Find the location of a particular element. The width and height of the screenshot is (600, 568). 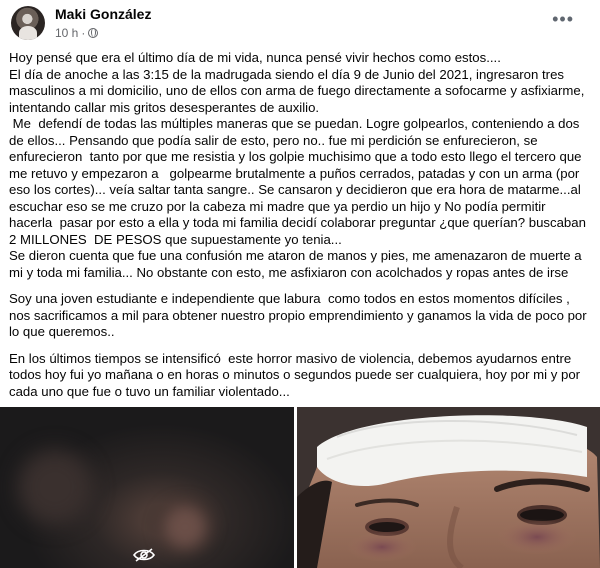

eye-off-icon is located at coordinates (144, 555).